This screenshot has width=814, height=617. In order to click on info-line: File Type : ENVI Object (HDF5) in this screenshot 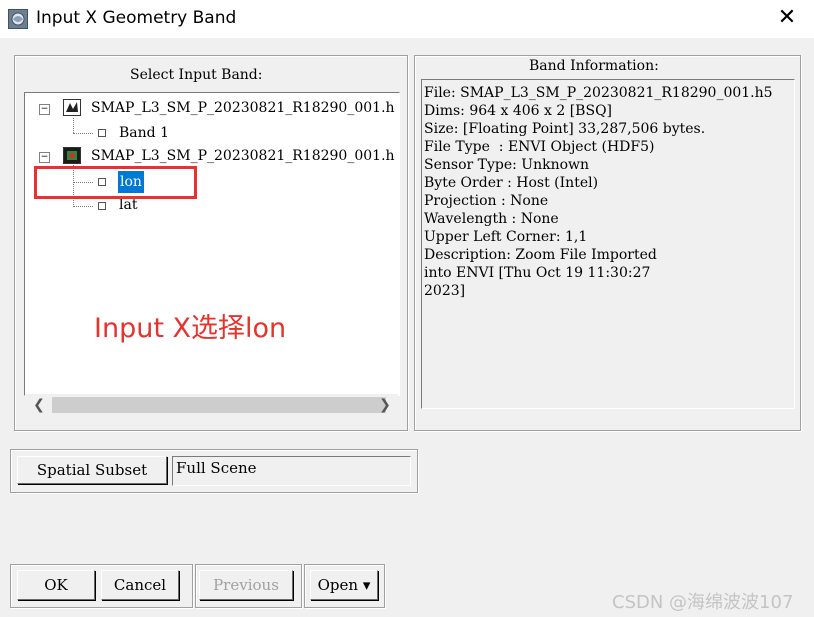, I will do `click(539, 147)`.